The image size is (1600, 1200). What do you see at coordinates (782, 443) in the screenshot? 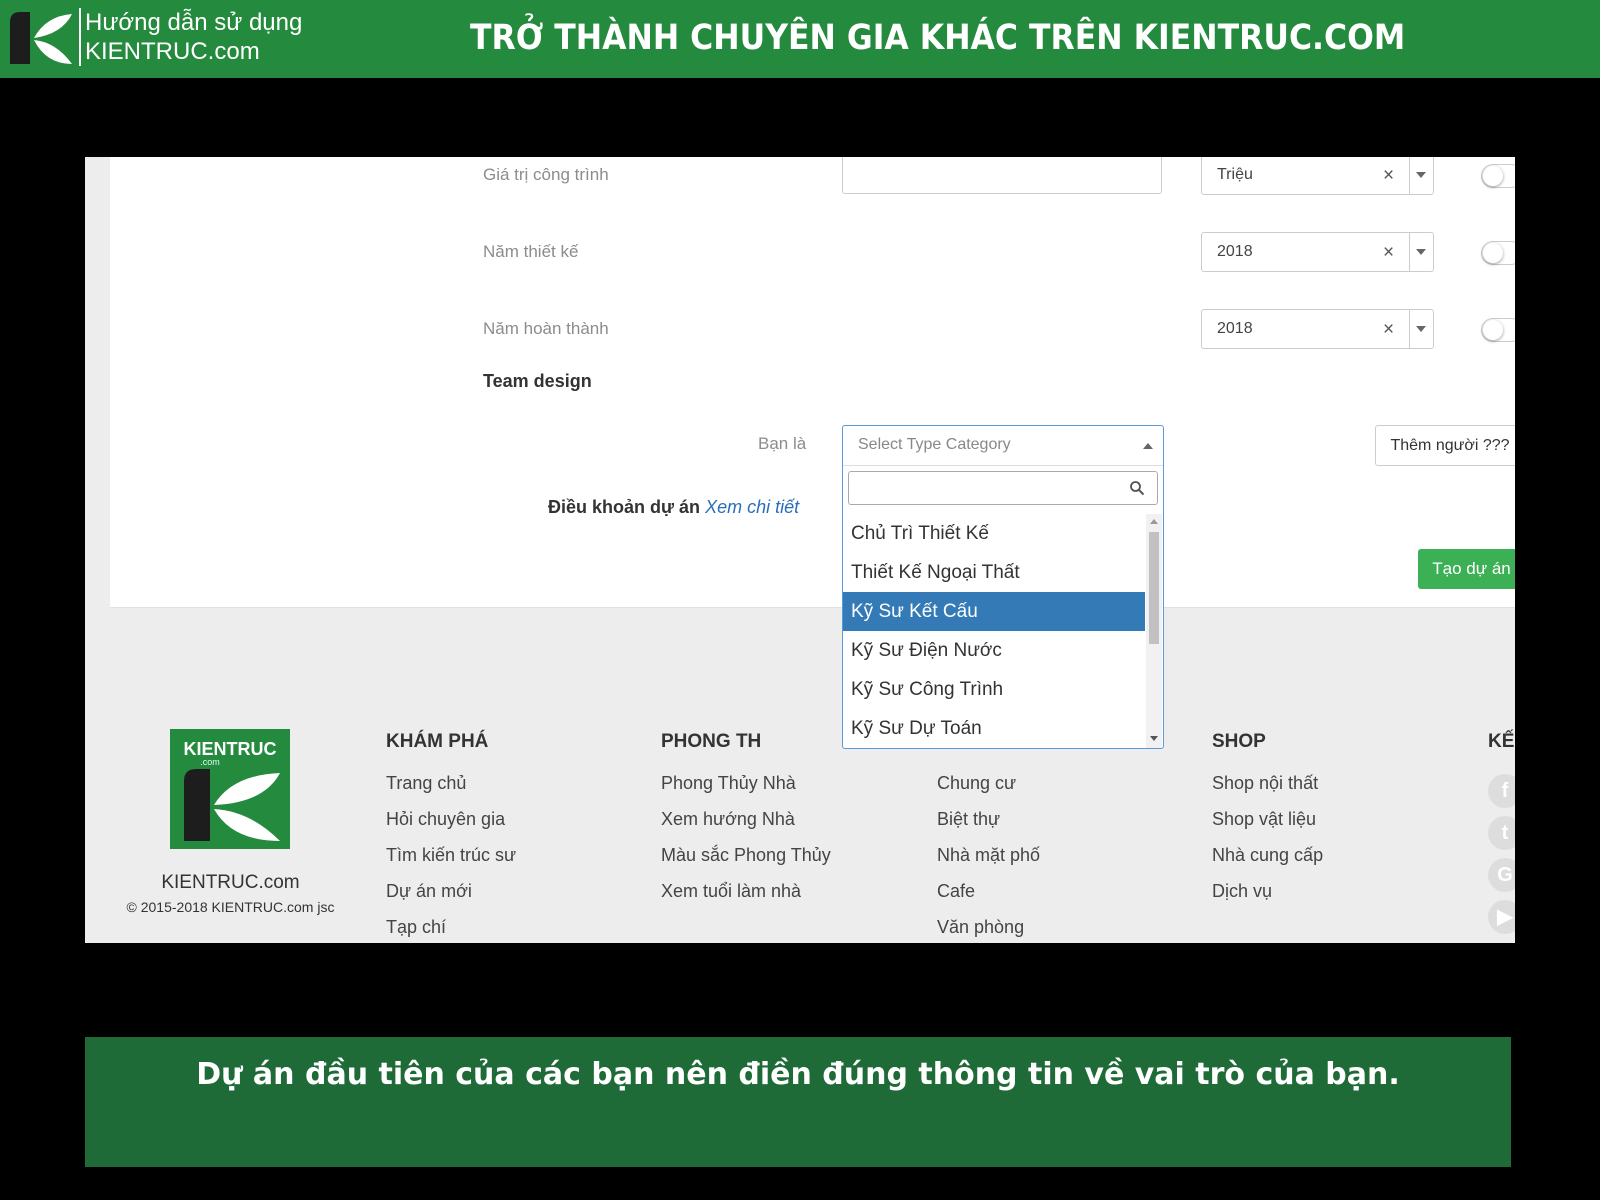
I see `role-label: Bạn là` at bounding box center [782, 443].